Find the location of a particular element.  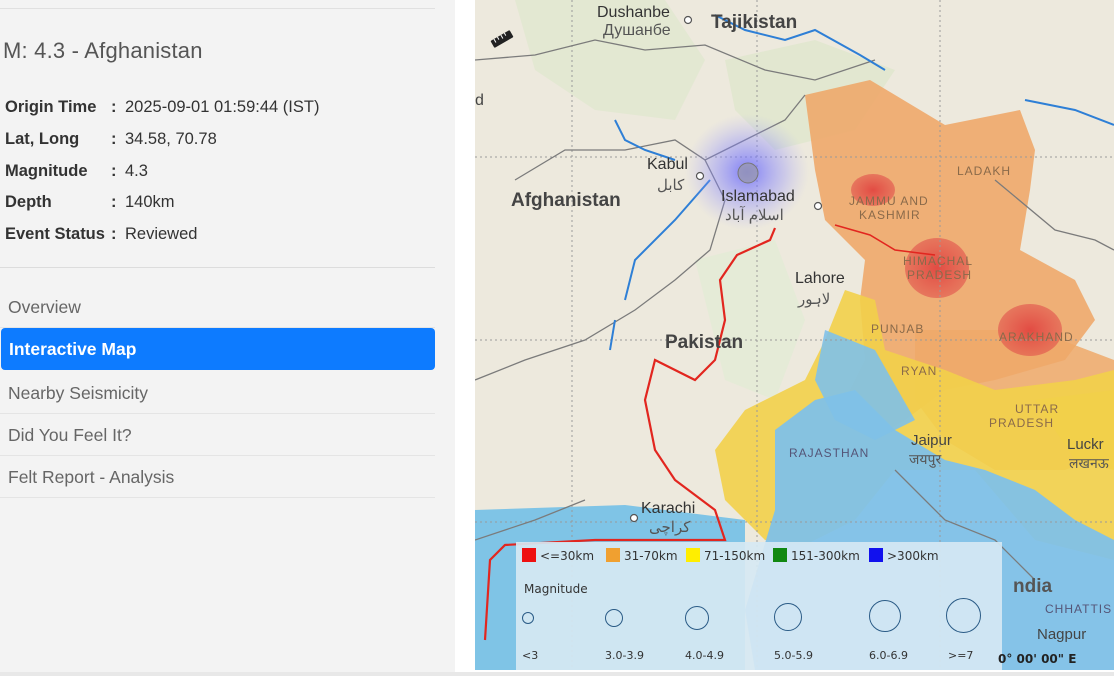

city-label-jaipur-local: जयपुर is located at coordinates (925, 459).